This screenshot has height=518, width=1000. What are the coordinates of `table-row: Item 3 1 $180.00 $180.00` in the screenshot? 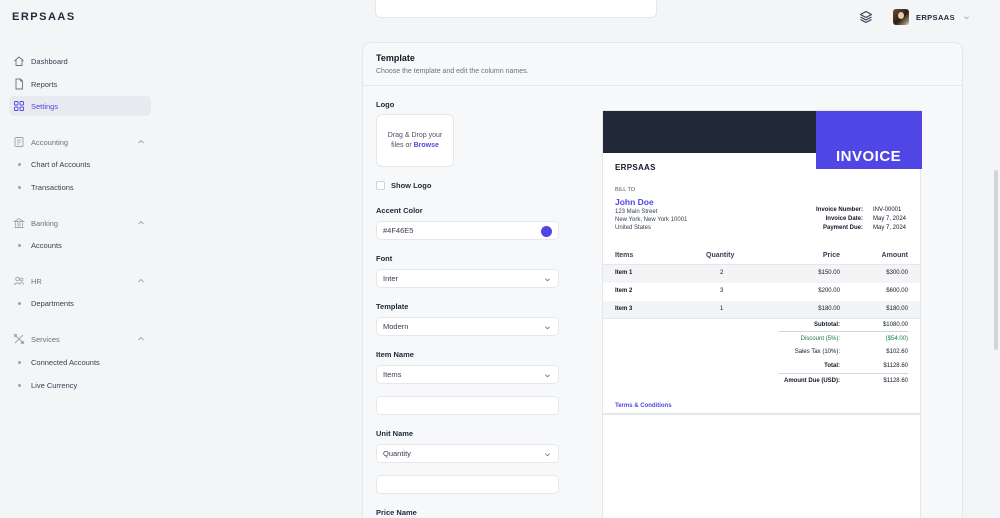 It's located at (761, 310).